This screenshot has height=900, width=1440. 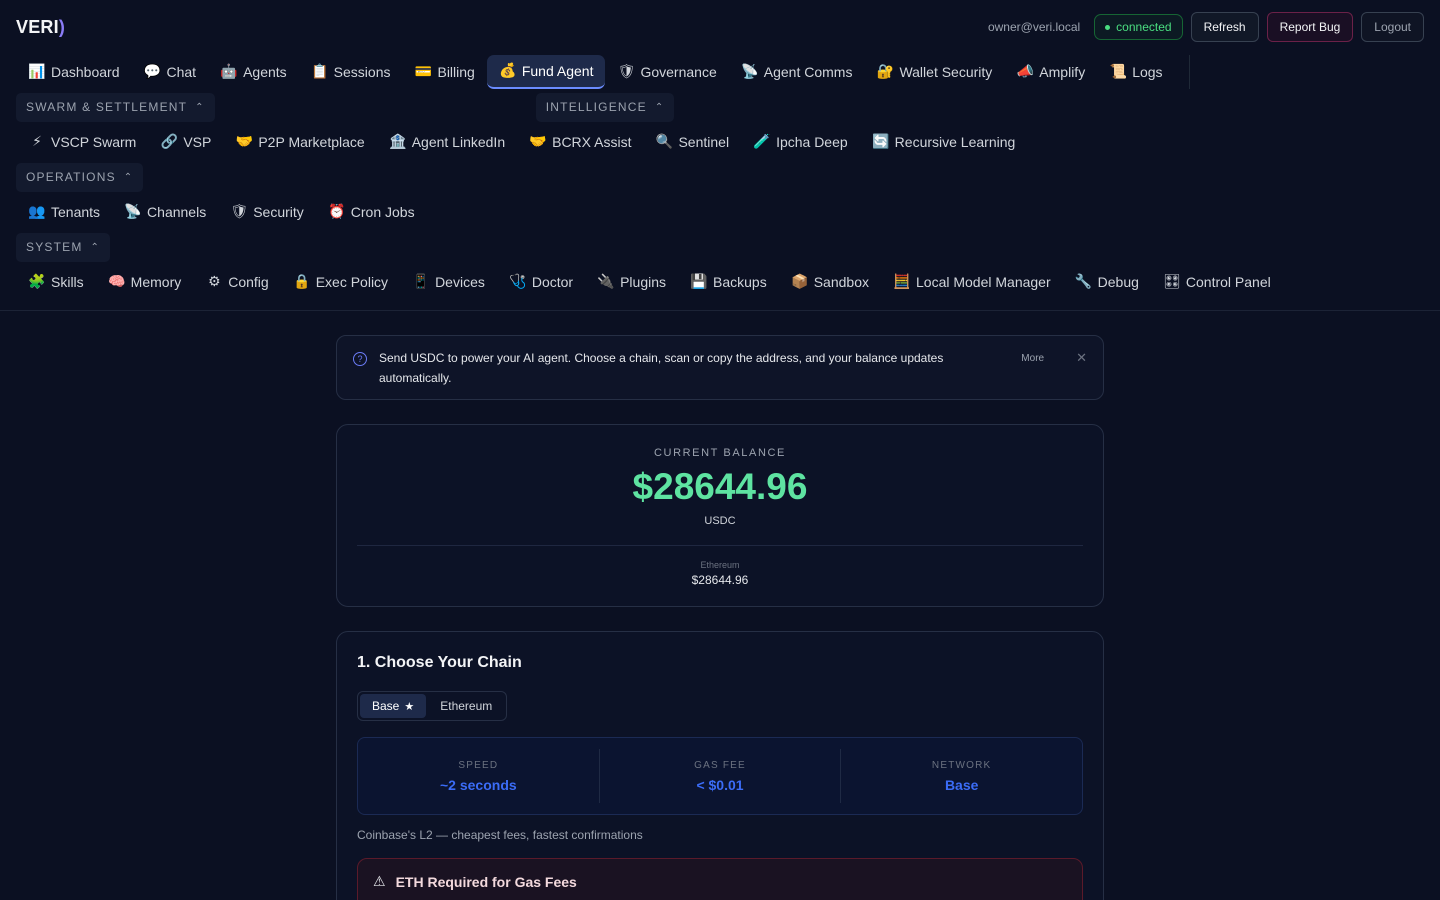 What do you see at coordinates (340, 282) in the screenshot?
I see `nav-item-exec-policy: 🔒 Exec Policy` at bounding box center [340, 282].